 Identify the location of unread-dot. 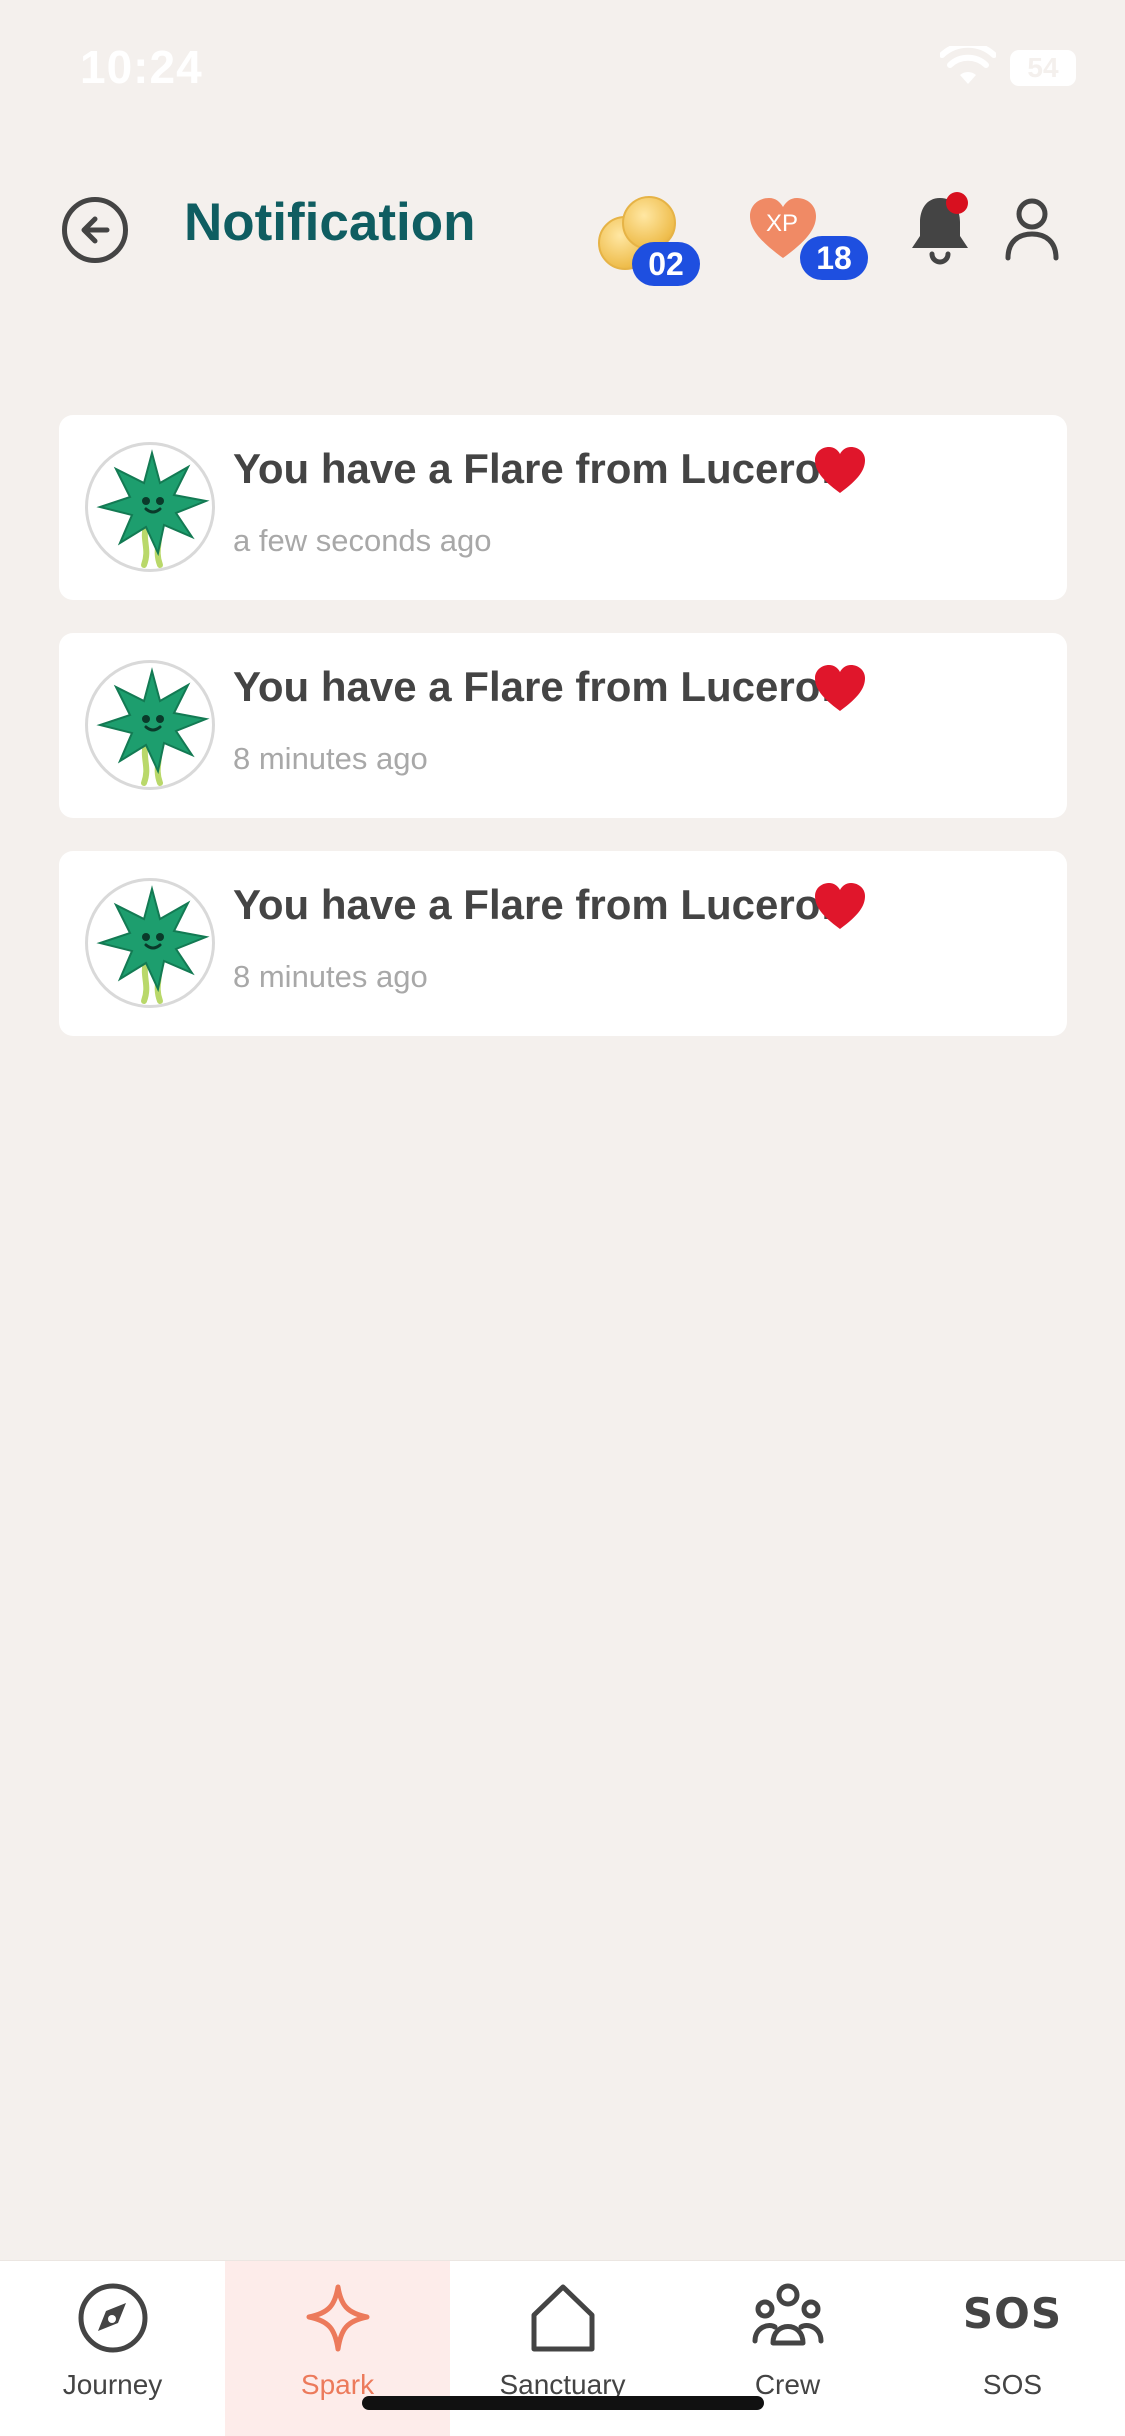
(957, 203).